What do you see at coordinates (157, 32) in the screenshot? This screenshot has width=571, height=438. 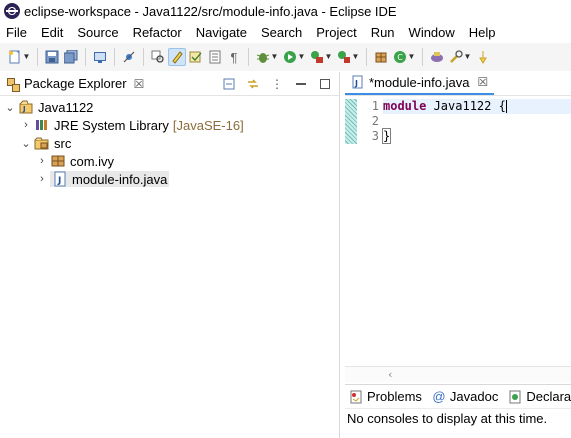 I see `menu-refactor: Refactor` at bounding box center [157, 32].